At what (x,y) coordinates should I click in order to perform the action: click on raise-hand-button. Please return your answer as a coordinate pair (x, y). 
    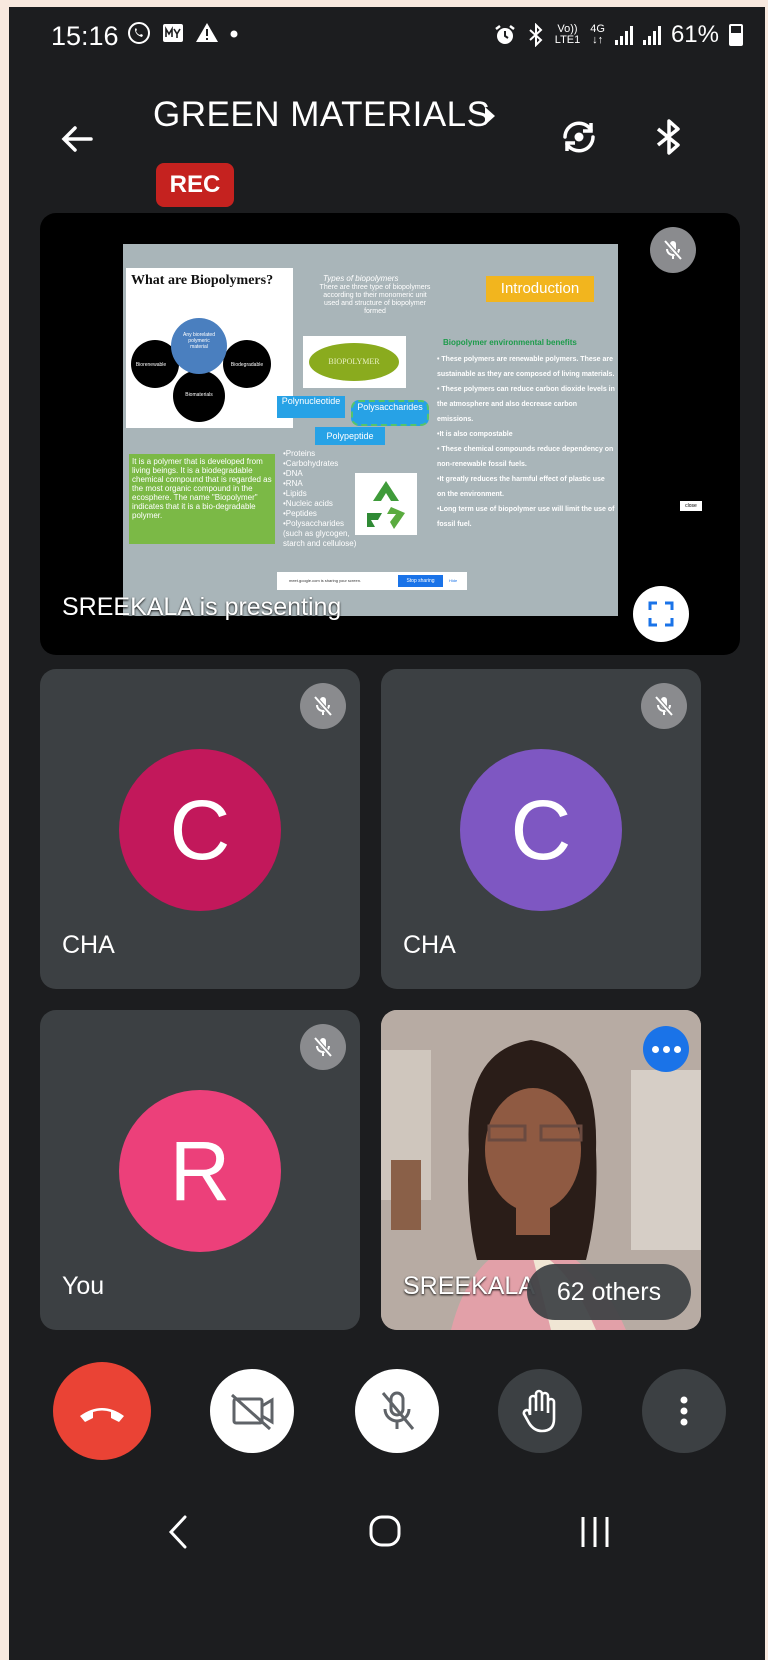
    Looking at the image, I should click on (540, 1411).